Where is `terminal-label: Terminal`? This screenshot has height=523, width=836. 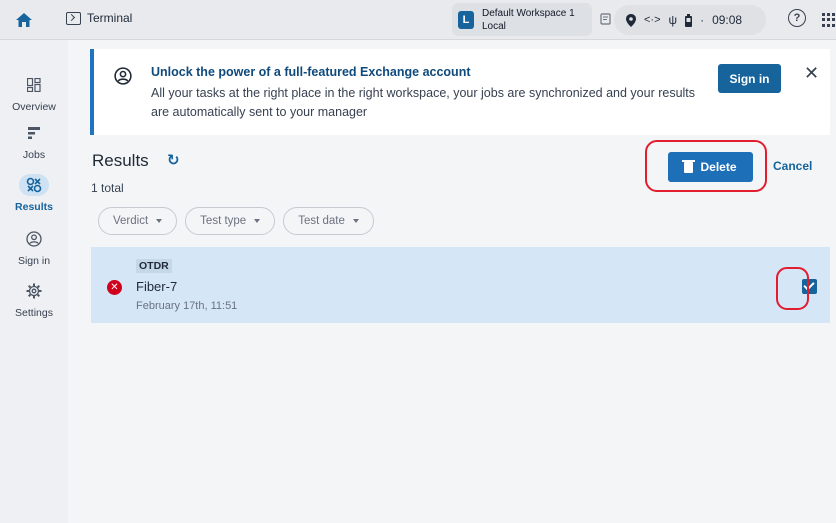 terminal-label: Terminal is located at coordinates (110, 18).